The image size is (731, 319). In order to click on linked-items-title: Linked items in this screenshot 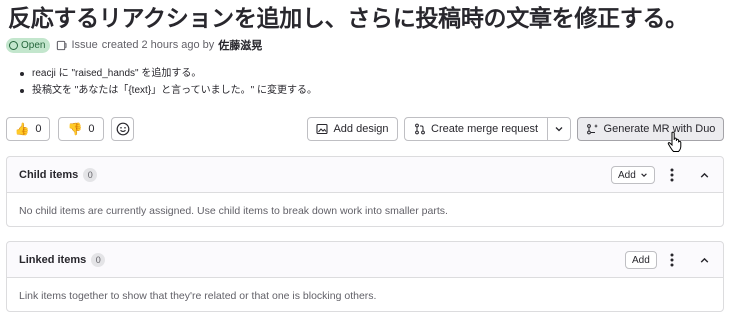, I will do `click(53, 259)`.